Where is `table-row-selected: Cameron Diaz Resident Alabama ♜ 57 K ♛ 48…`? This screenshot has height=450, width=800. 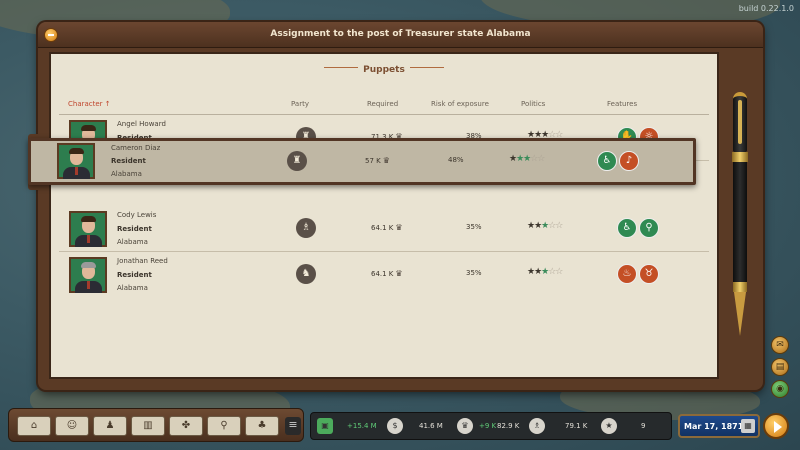
table-row-selected: Cameron Diaz Resident Alabama ♜ 57 K ♛ 48… is located at coordinates (362, 161).